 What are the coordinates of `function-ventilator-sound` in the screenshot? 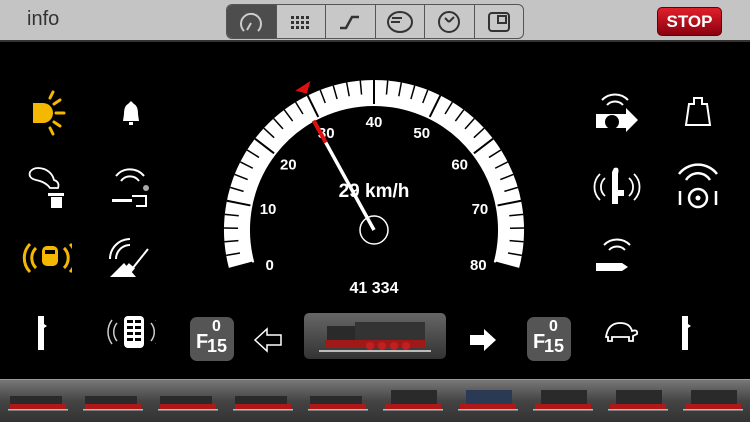 It's located at (617, 113).